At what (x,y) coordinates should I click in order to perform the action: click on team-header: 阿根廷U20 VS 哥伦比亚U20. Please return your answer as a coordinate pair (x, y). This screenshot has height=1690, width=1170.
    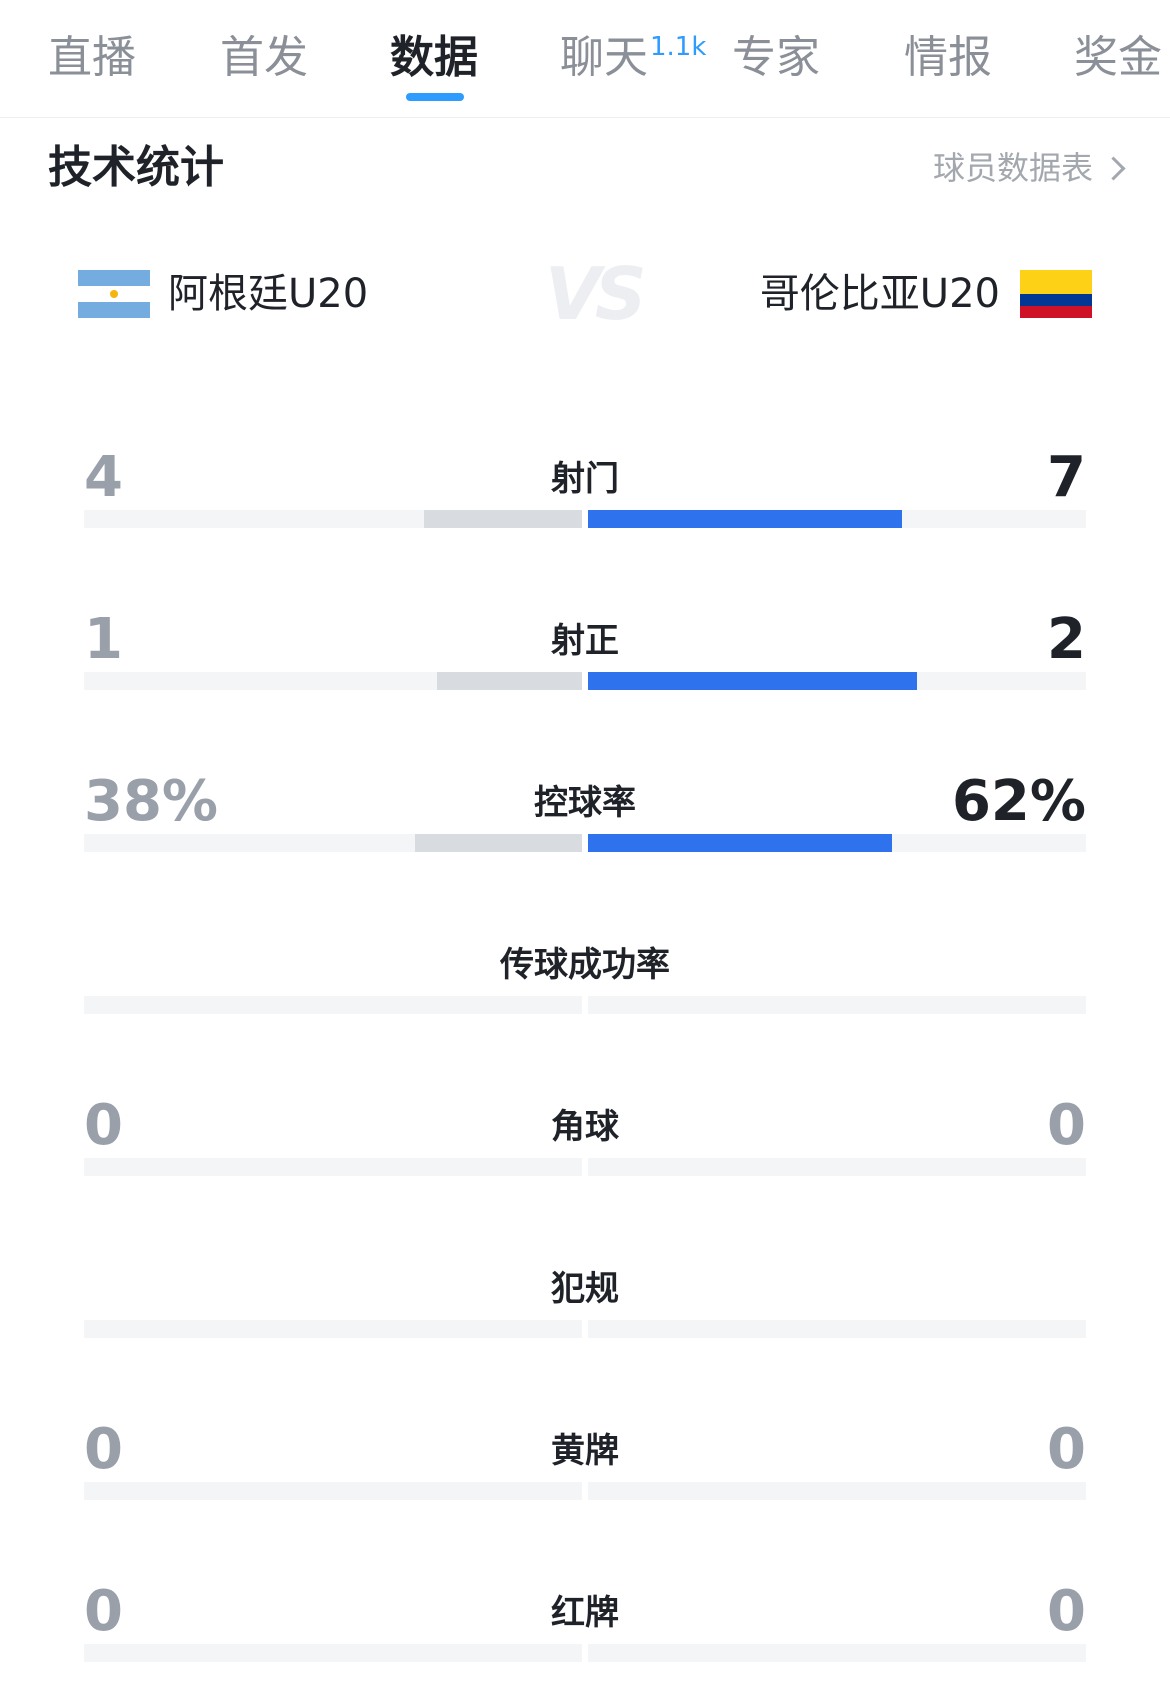
    Looking at the image, I should click on (585, 294).